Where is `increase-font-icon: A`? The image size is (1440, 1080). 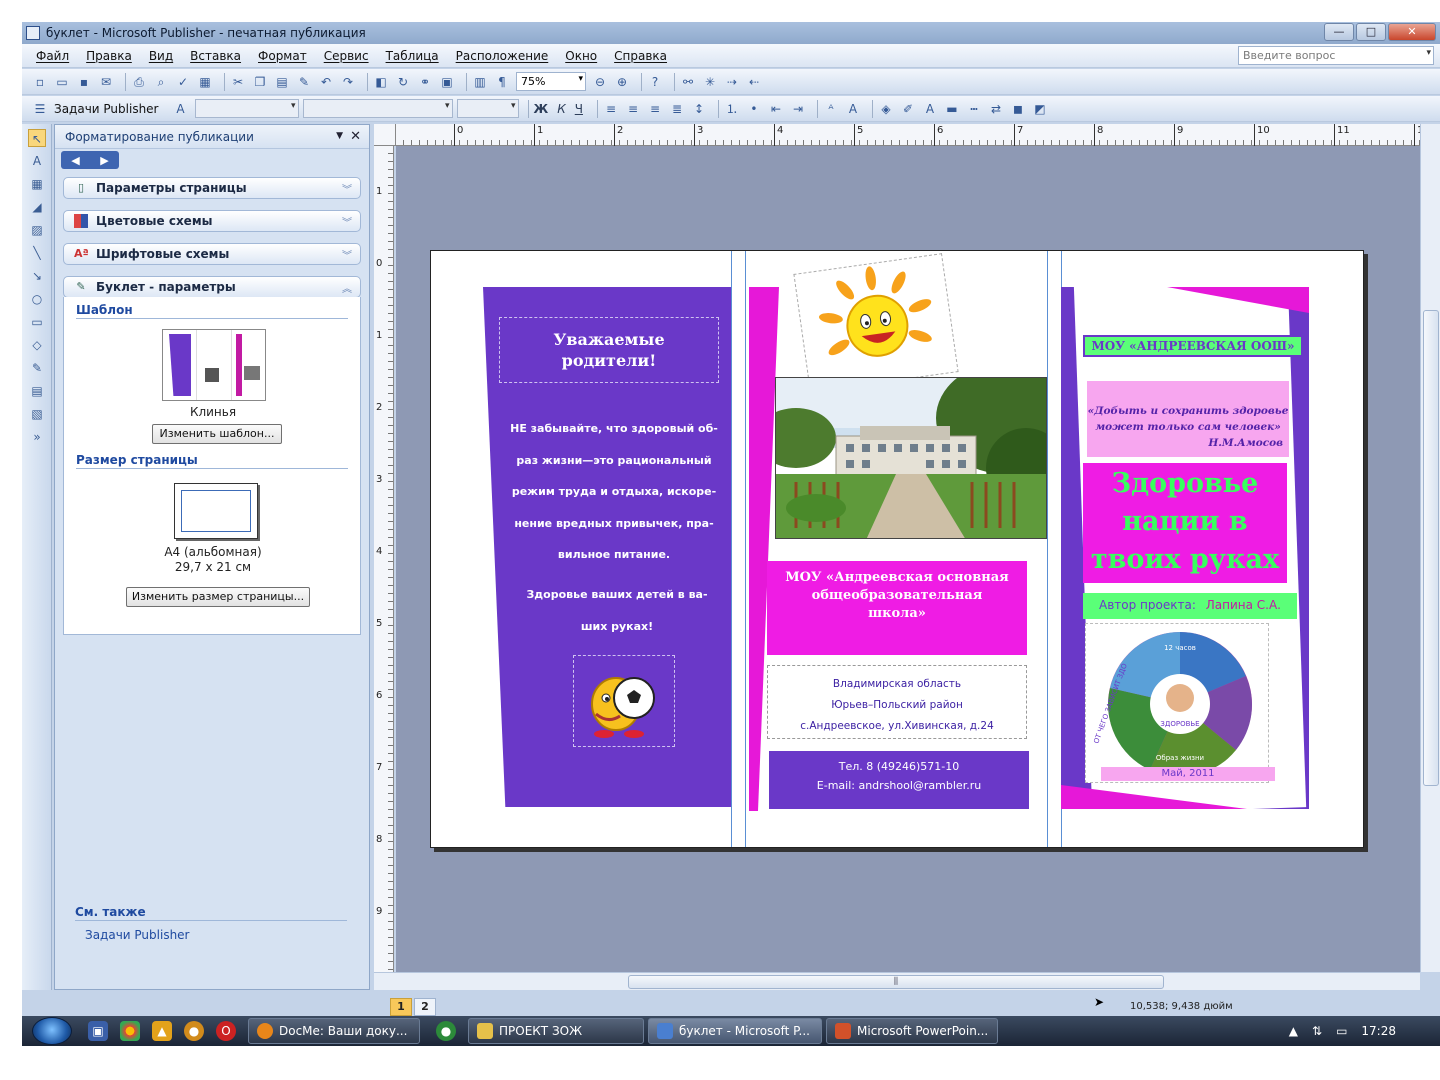
increase-font-icon: A is located at coordinates (853, 109).